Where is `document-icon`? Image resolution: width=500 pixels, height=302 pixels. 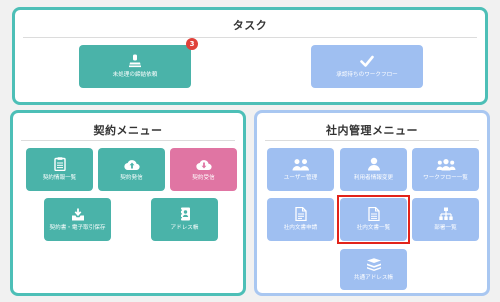 document-icon is located at coordinates (373, 214).